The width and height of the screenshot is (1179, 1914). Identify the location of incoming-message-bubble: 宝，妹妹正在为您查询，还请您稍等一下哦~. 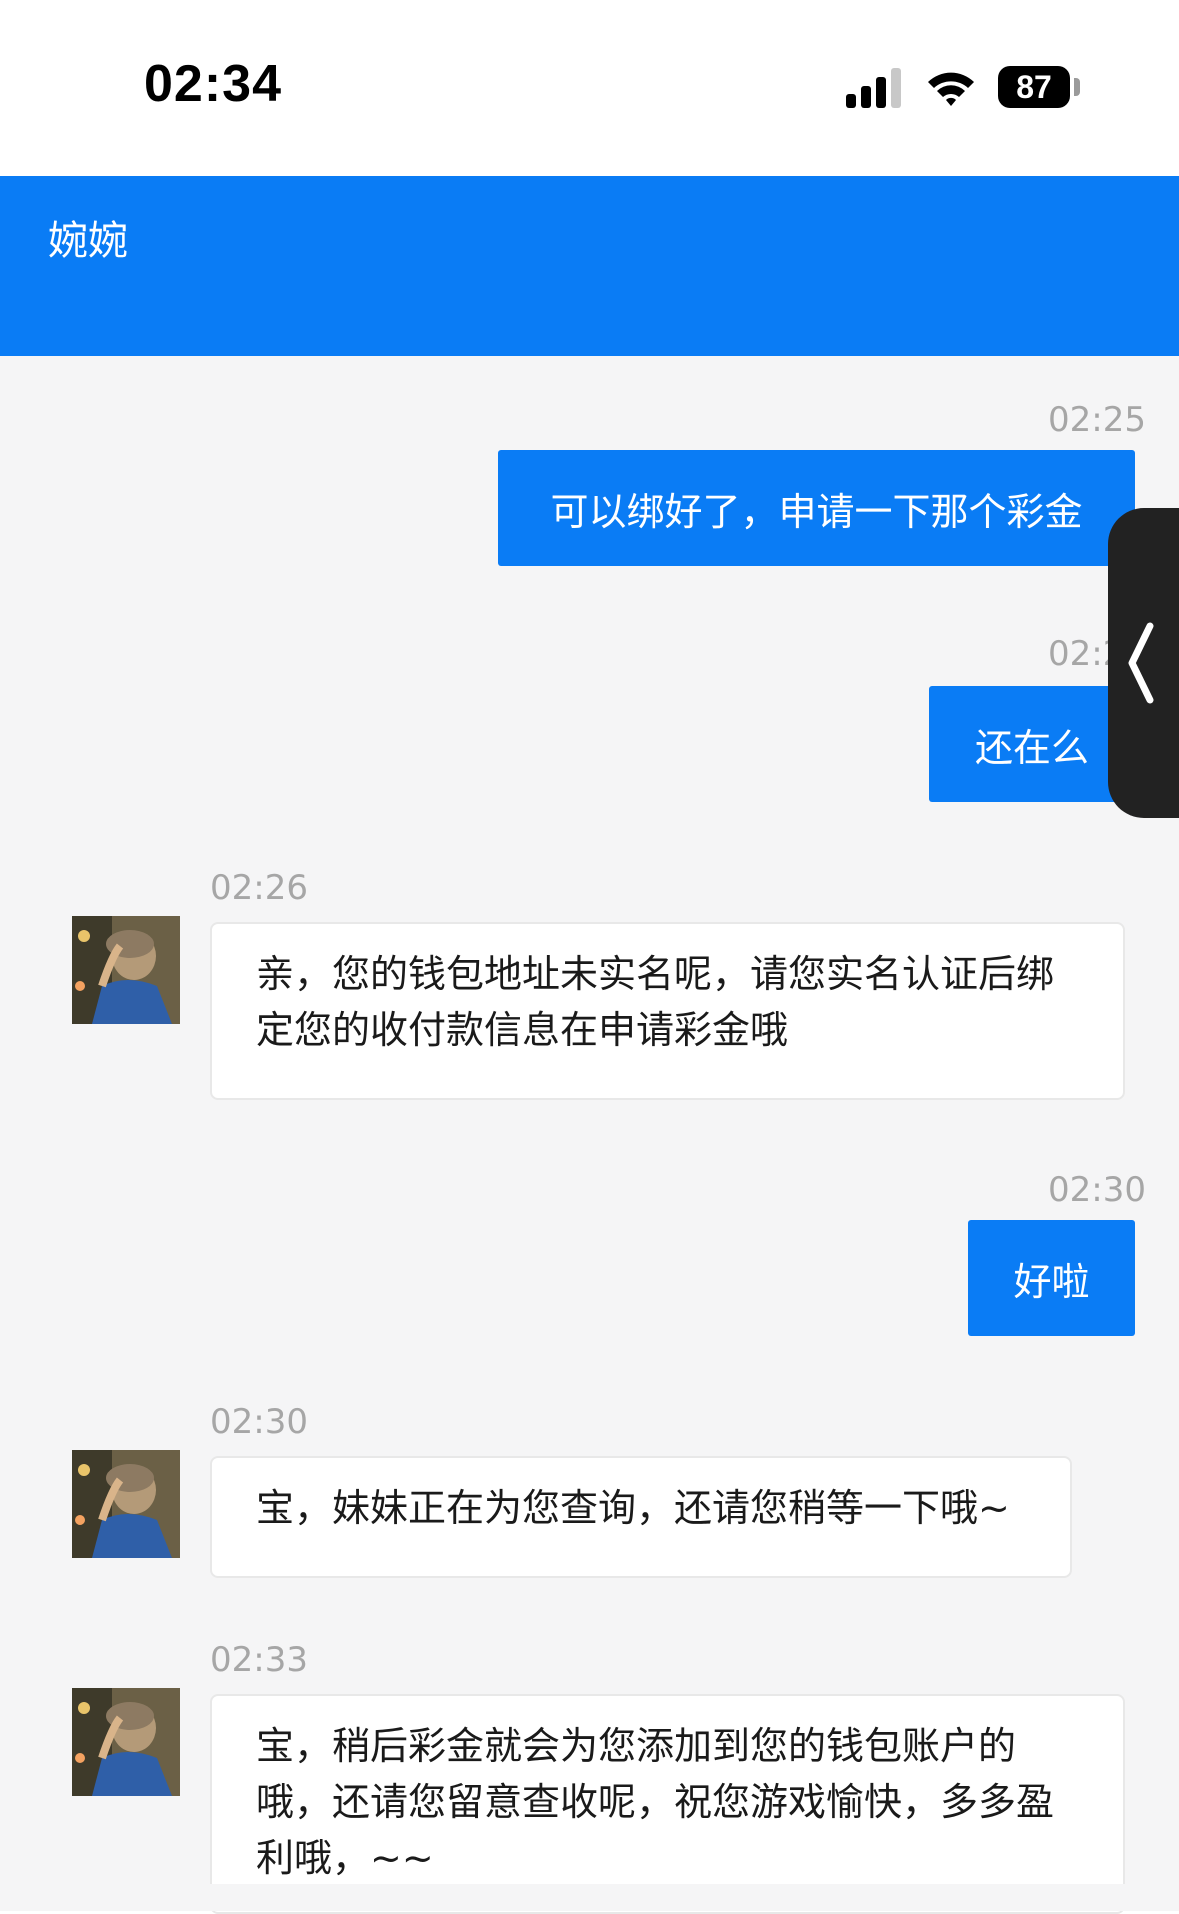
(641, 1517).